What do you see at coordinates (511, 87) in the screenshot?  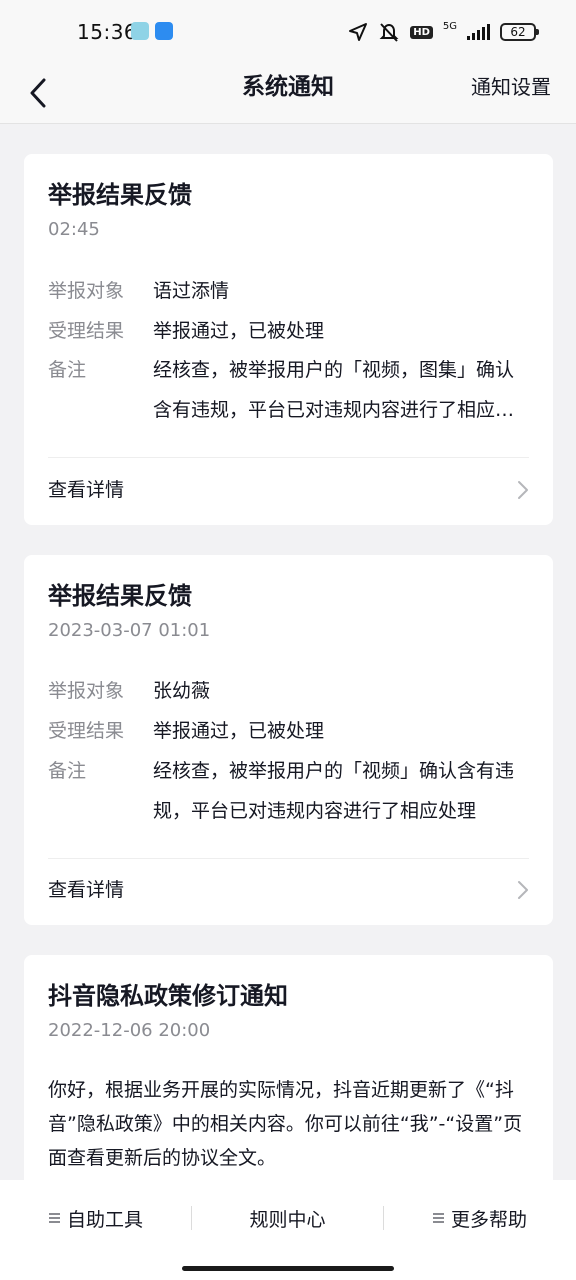 I see `notification-settings-button: 通知设置` at bounding box center [511, 87].